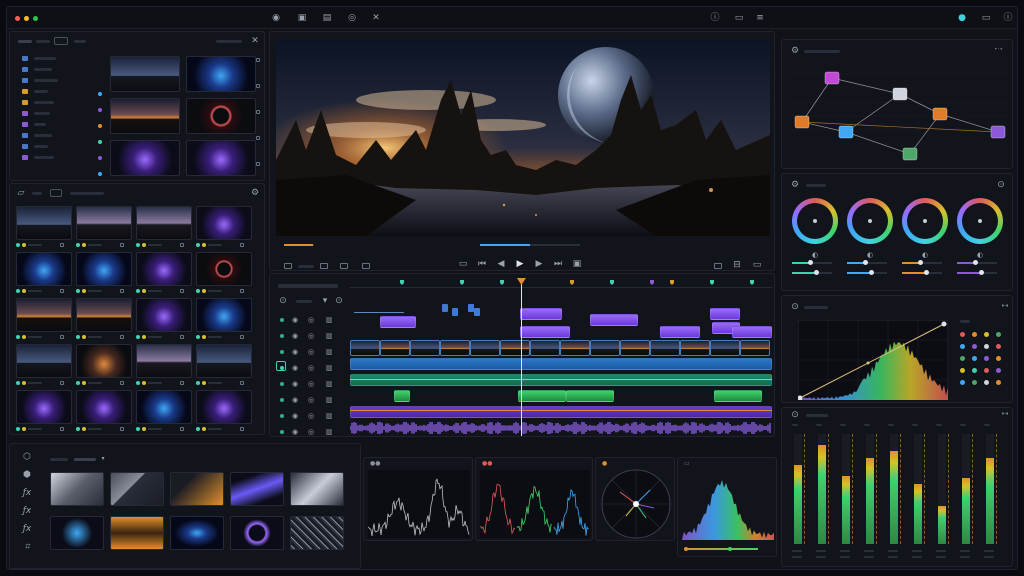 This screenshot has height=576, width=1024. What do you see at coordinates (870, 255) in the screenshot?
I see `wheel-mode-icon: ◐` at bounding box center [870, 255].